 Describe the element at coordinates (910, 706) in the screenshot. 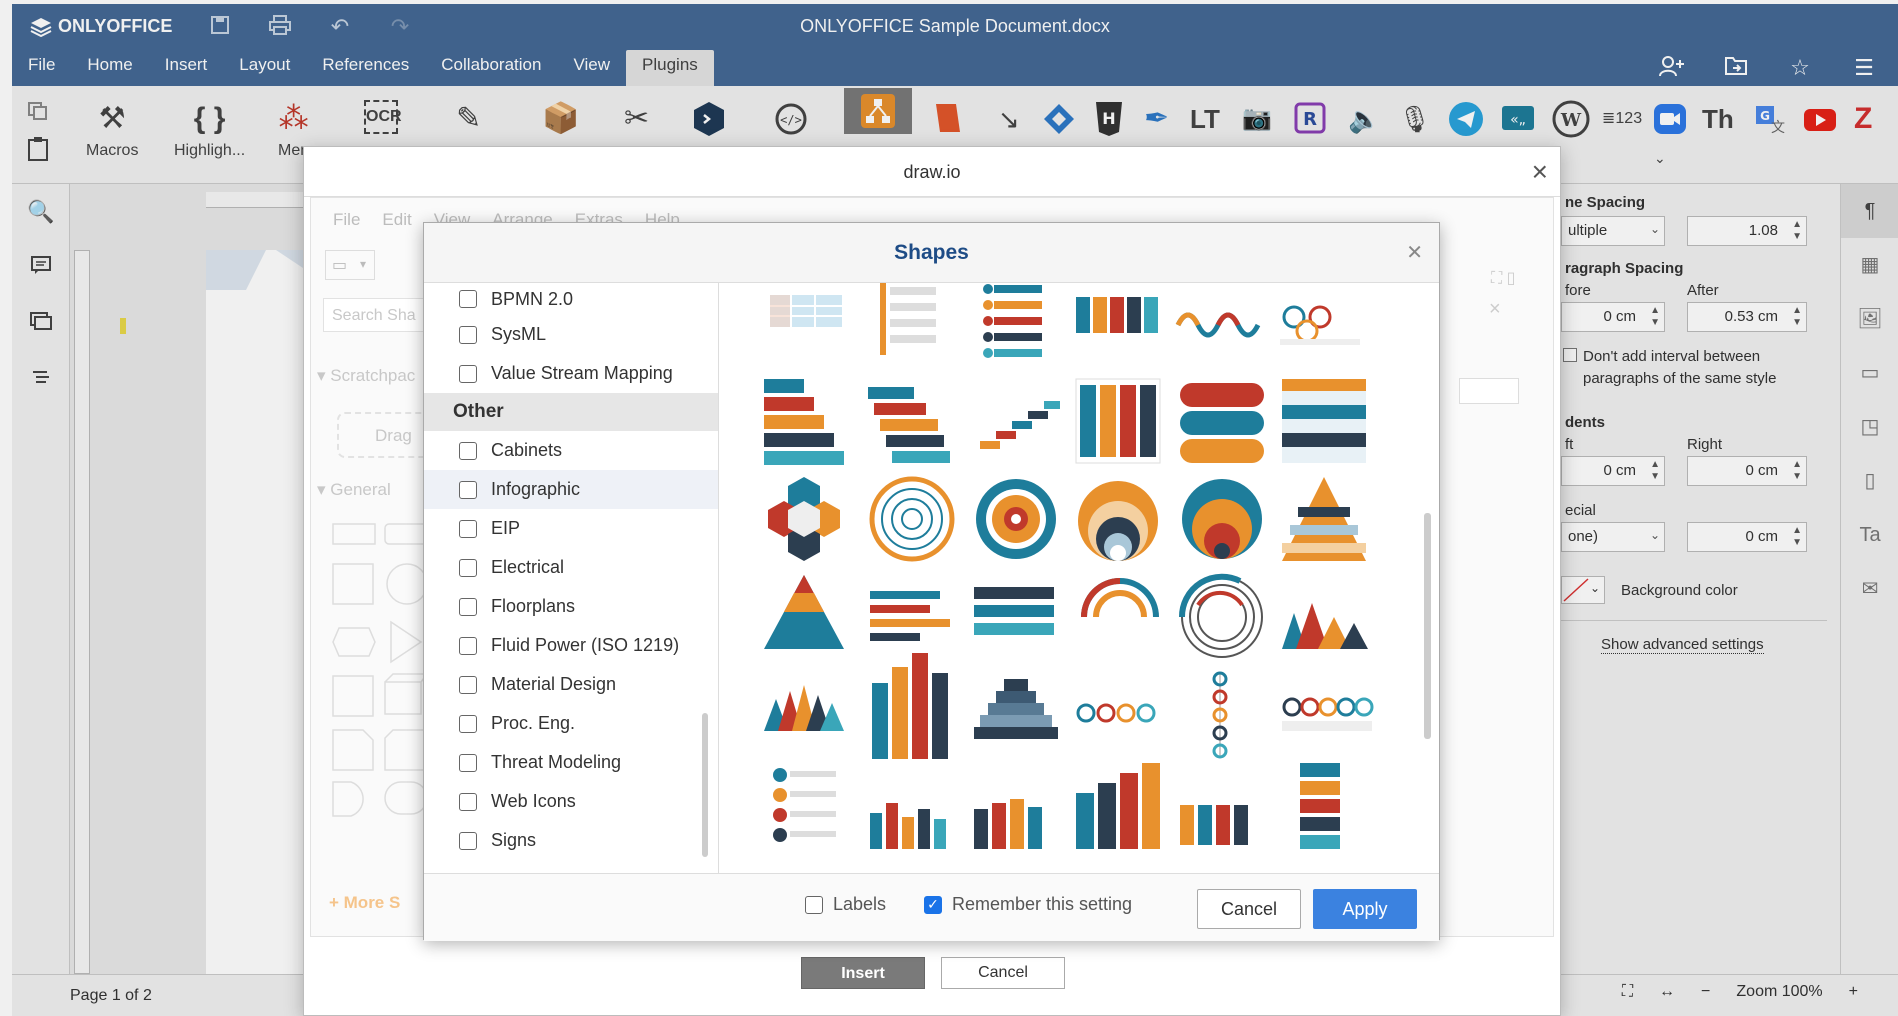

I see `preview-column-chart` at that location.